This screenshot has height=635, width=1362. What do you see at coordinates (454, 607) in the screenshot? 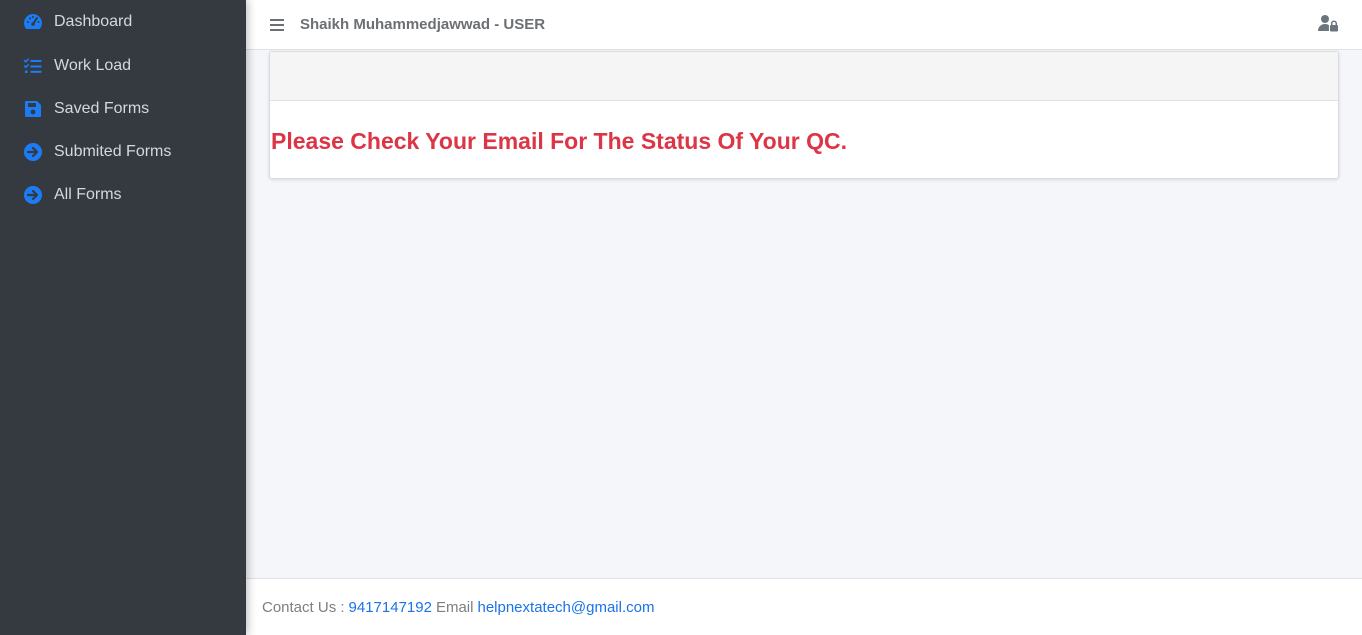
I see `email-label: Email` at bounding box center [454, 607].